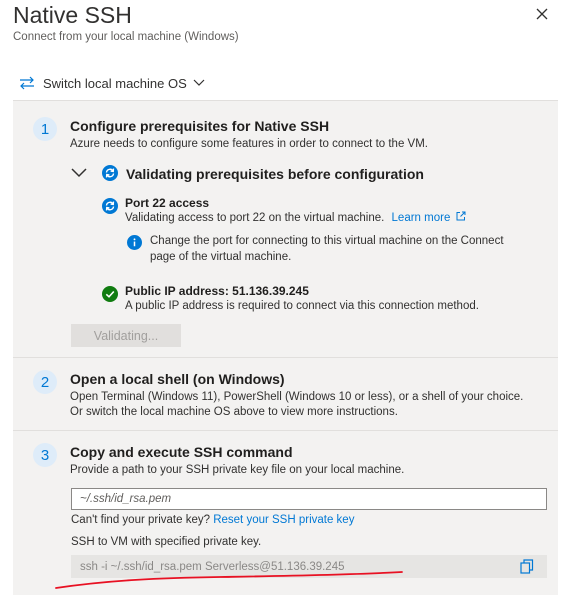 The width and height of the screenshot is (577, 608). I want to click on close-icon, so click(542, 14).